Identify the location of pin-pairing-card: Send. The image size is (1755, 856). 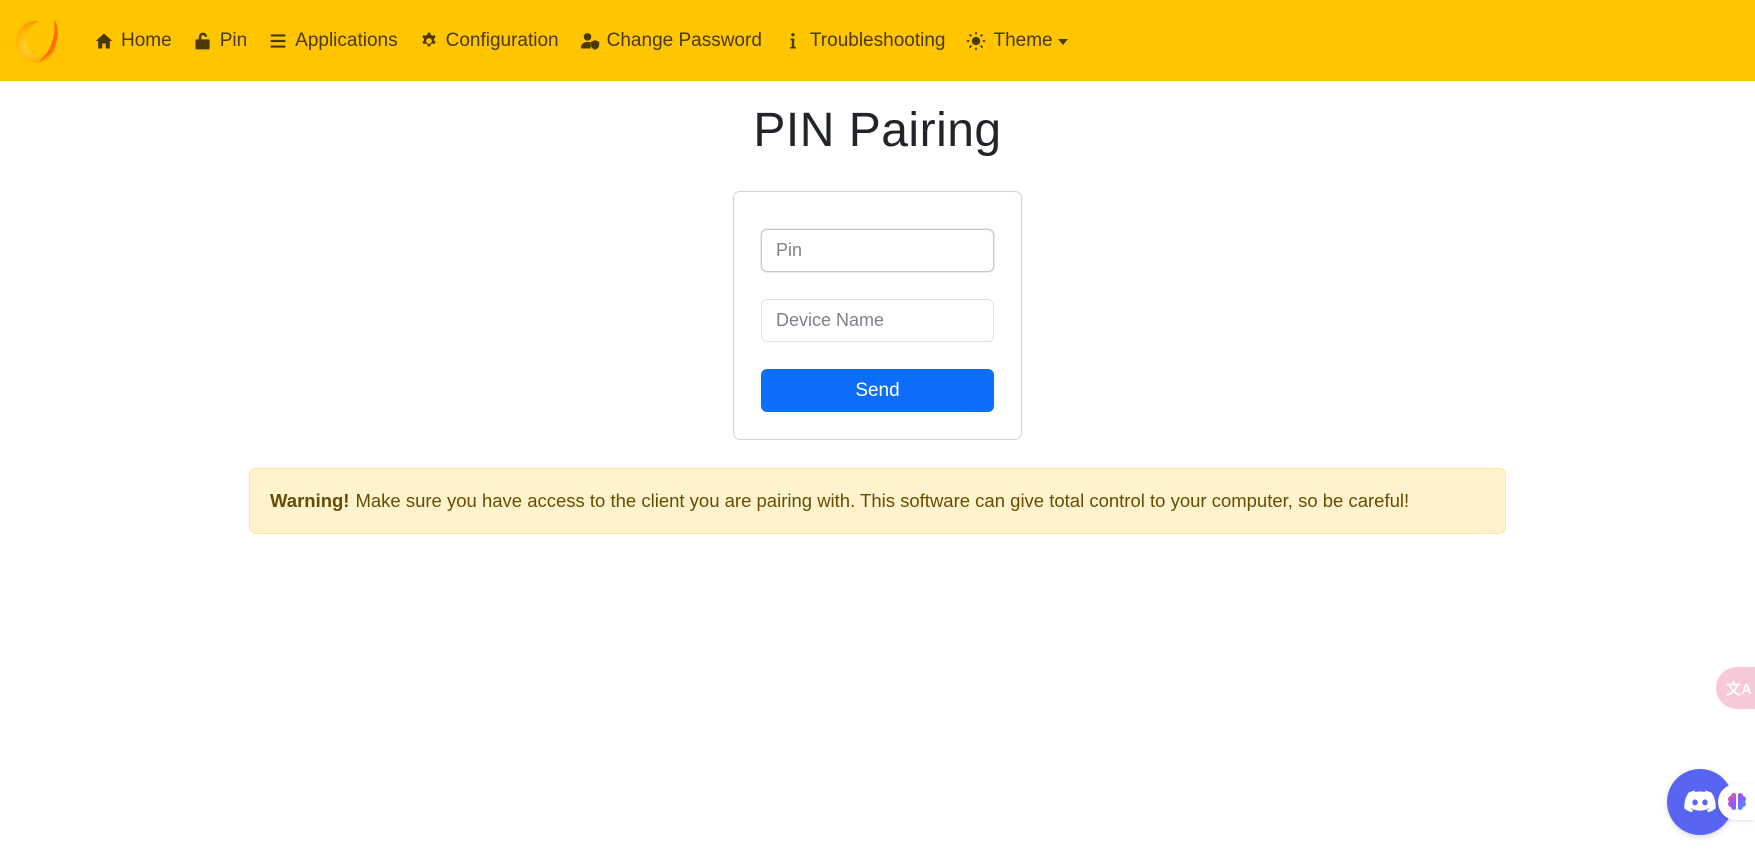
(877, 315).